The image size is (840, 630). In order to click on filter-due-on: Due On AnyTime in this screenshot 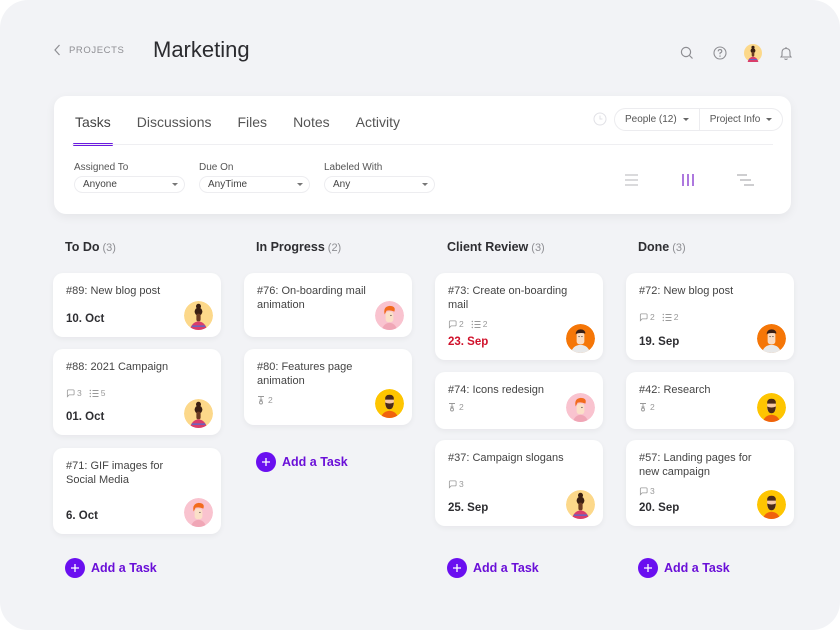, I will do `click(254, 177)`.